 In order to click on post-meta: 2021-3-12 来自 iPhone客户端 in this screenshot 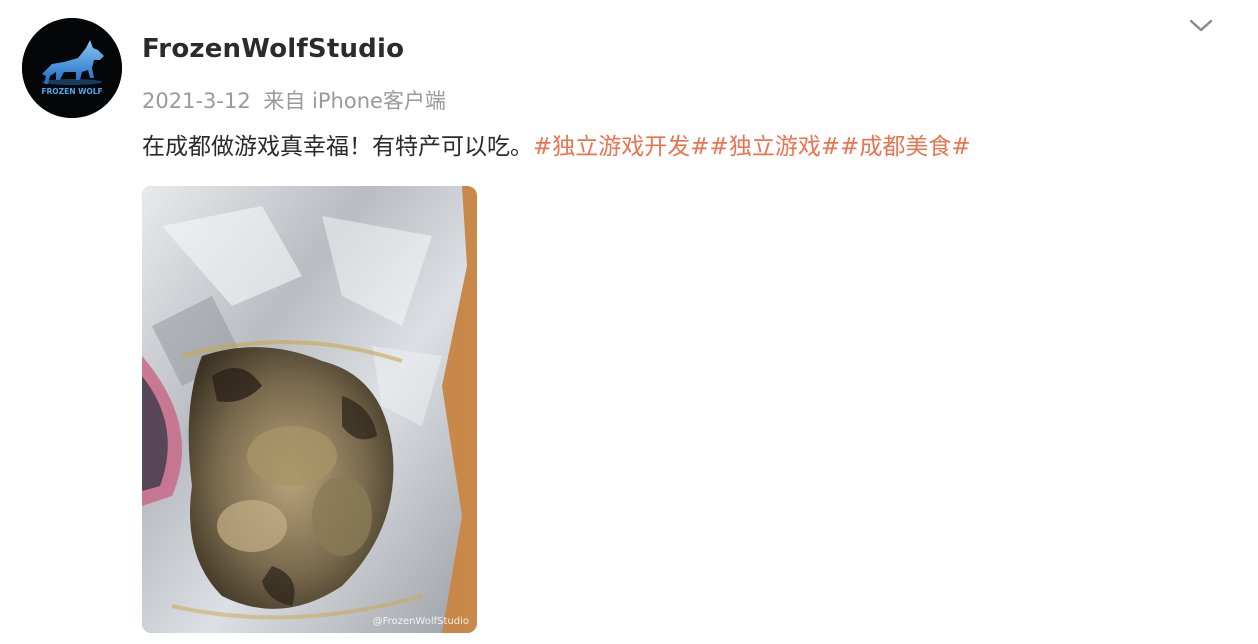, I will do `click(297, 100)`.